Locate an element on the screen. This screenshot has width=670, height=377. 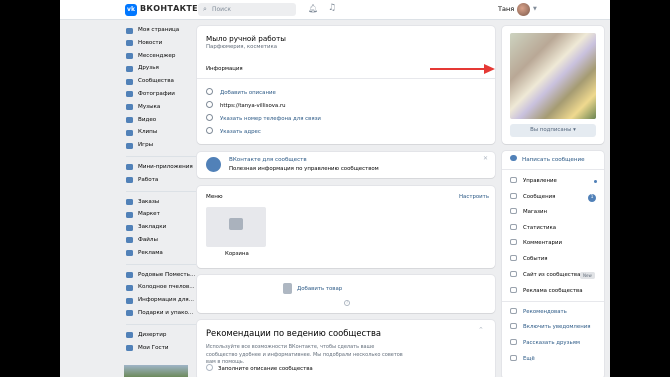
management-link: Управление is located at coordinates (533, 180).